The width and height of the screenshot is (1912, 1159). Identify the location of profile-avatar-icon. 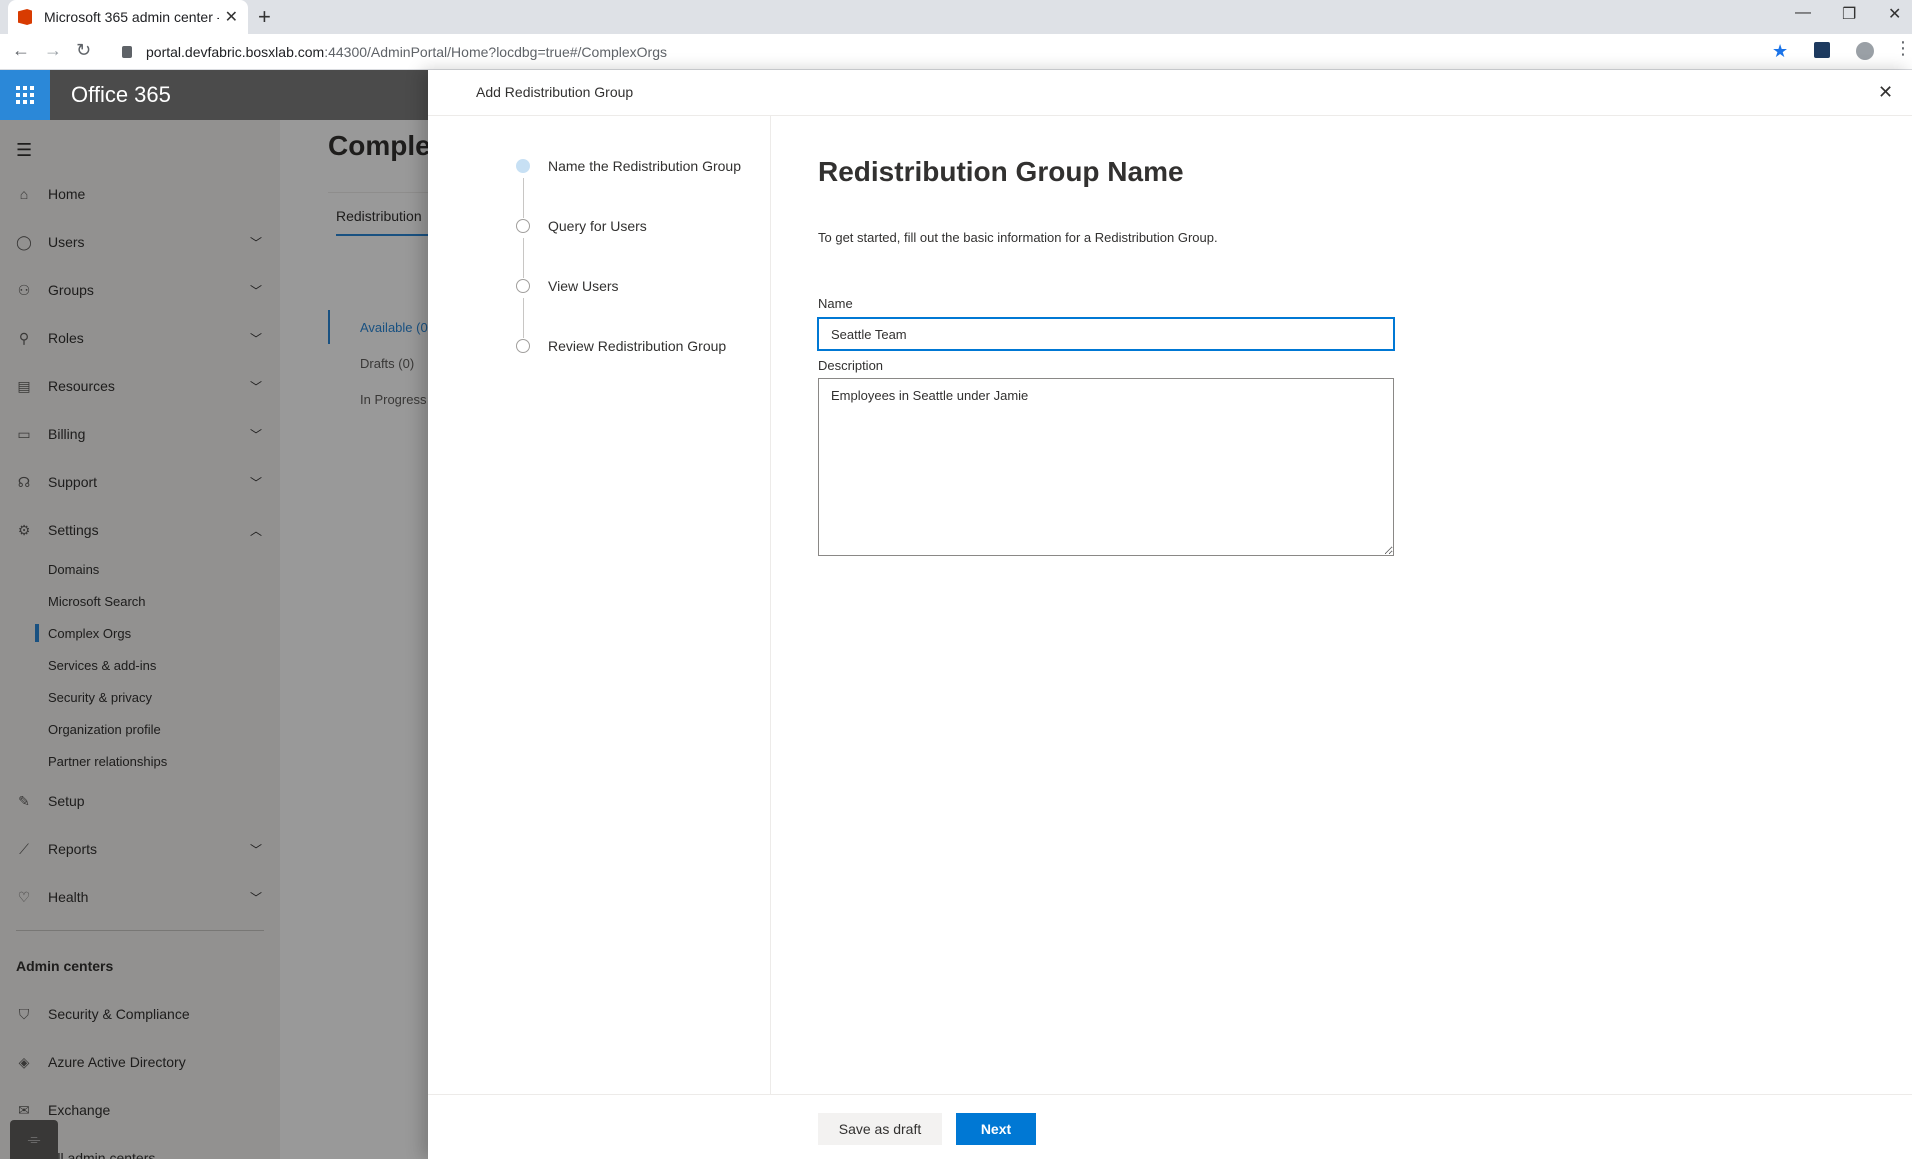
(1865, 51).